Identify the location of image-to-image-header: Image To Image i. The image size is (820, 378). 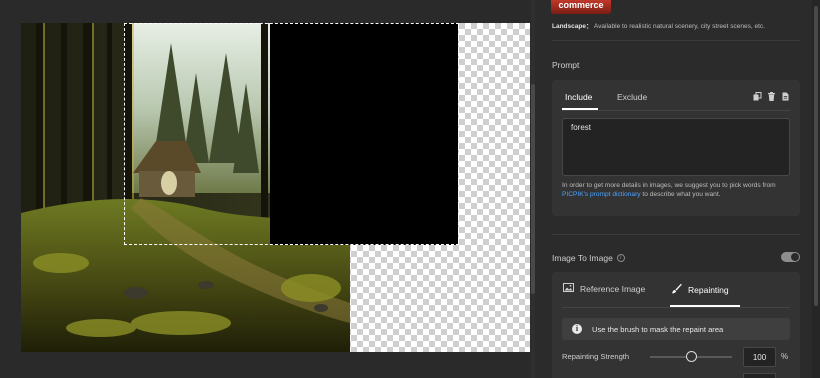
(588, 258).